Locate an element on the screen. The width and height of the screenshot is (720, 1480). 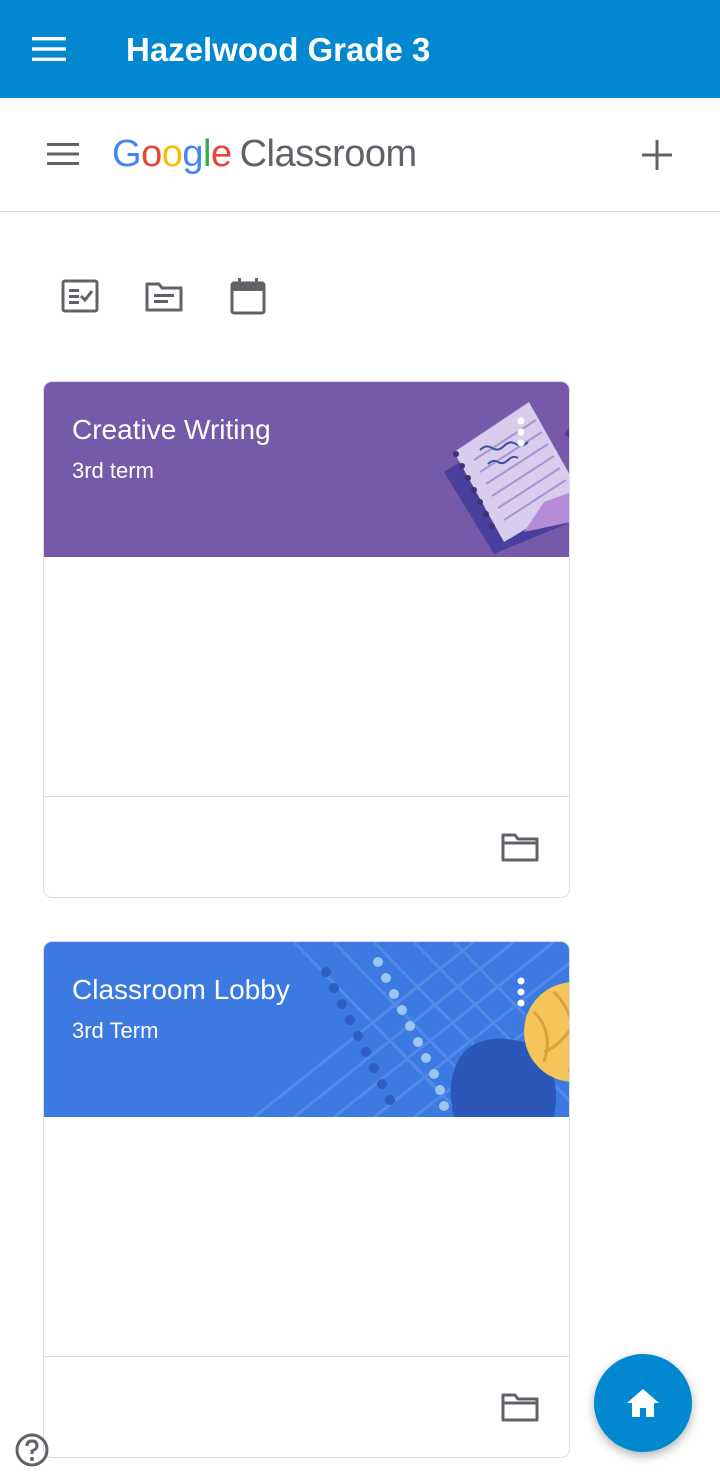
google-classroom-logo: Google Classroom is located at coordinates (264, 154).